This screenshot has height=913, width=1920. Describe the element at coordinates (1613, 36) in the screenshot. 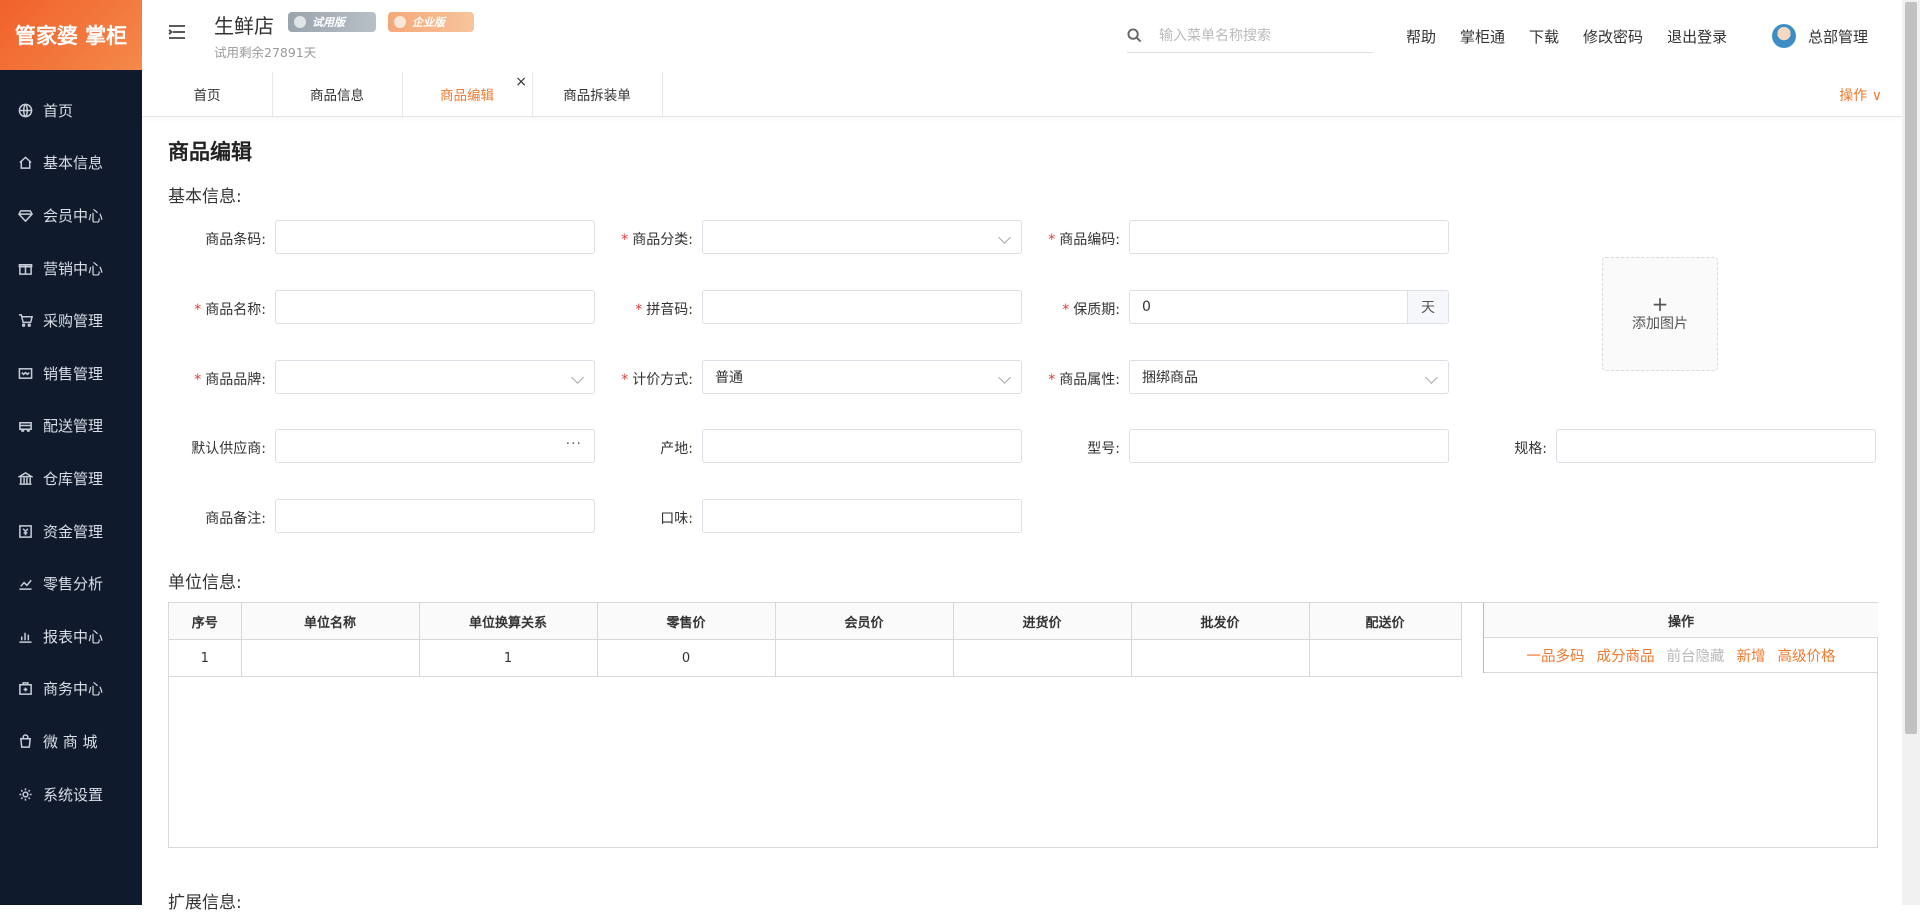

I see `change-password-link: 修改密码` at that location.